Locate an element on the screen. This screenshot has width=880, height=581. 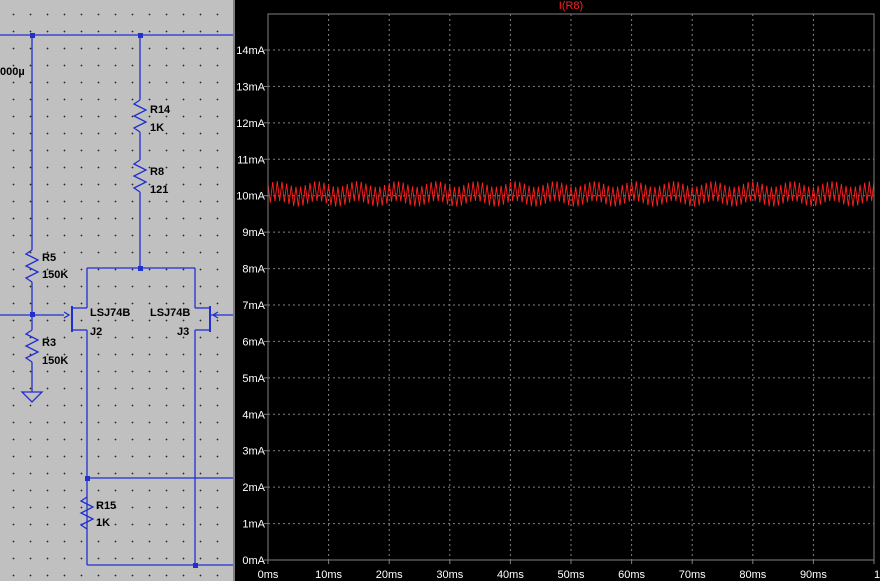
resistor-r3 is located at coordinates (32, 346).